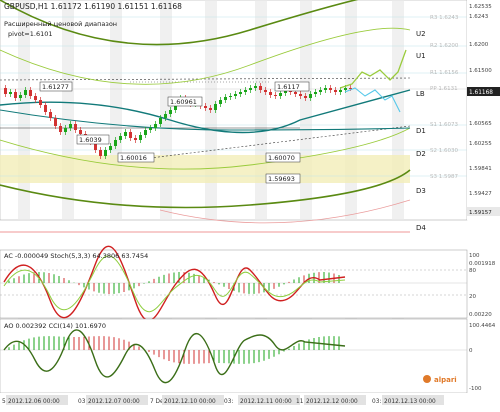  I want to click on sub1-top: 100, so click(474, 256).